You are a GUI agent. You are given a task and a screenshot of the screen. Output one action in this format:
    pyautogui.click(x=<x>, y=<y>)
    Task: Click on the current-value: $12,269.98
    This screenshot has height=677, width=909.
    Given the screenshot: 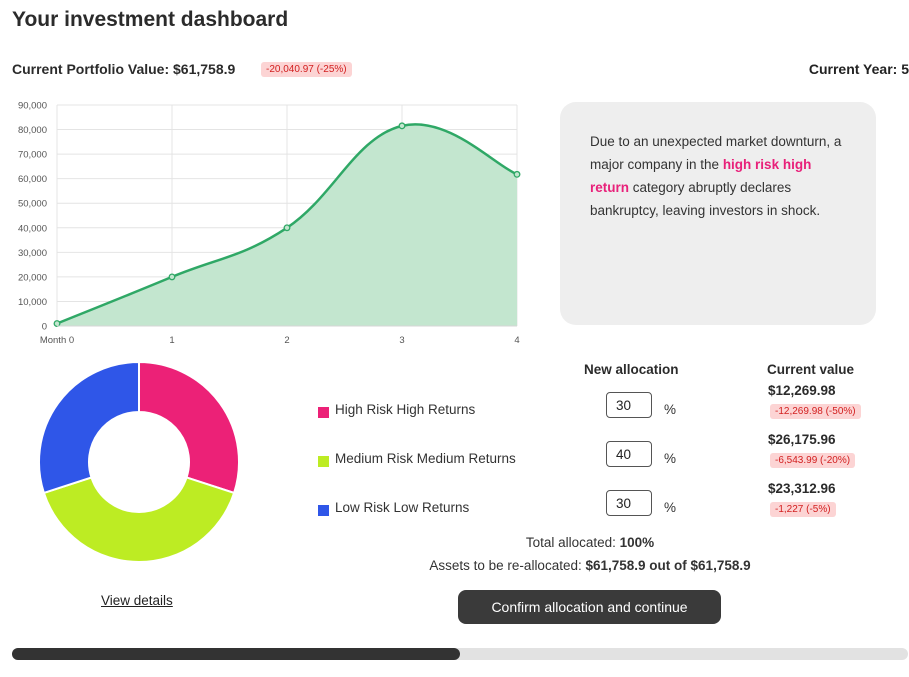 What is the action you would take?
    pyautogui.click(x=802, y=390)
    